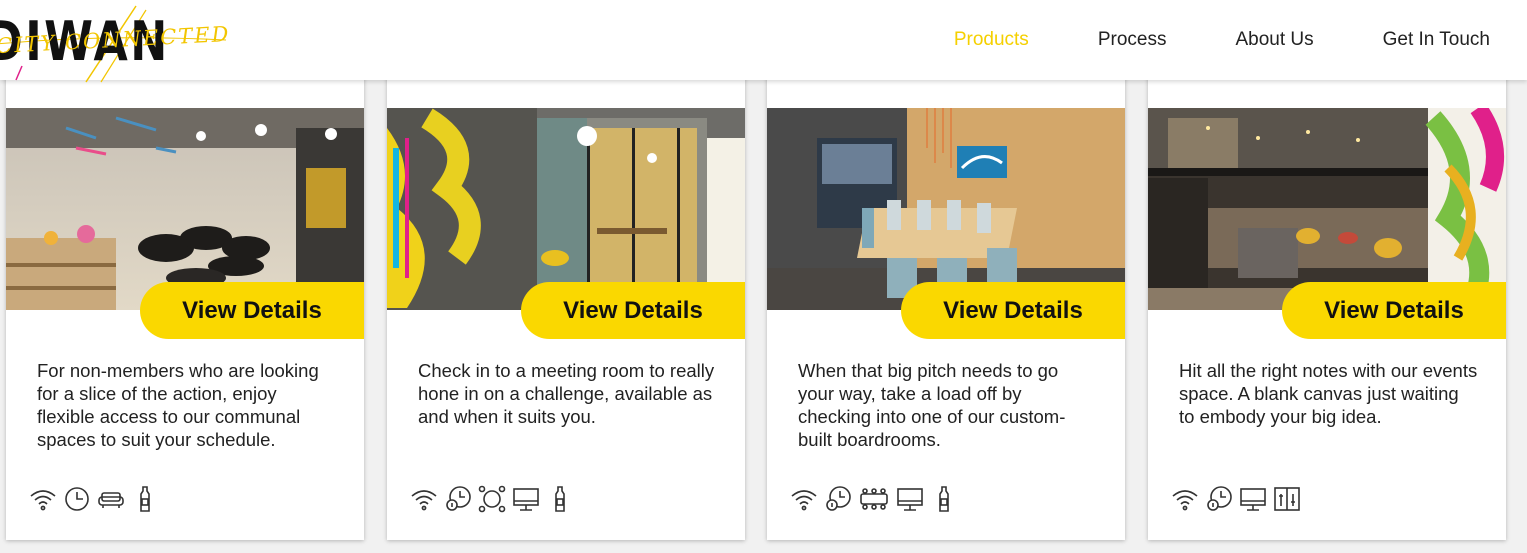 Image resolution: width=1527 pixels, height=553 pixels. Describe the element at coordinates (946, 209) in the screenshot. I see `card-photo-boardroom` at that location.